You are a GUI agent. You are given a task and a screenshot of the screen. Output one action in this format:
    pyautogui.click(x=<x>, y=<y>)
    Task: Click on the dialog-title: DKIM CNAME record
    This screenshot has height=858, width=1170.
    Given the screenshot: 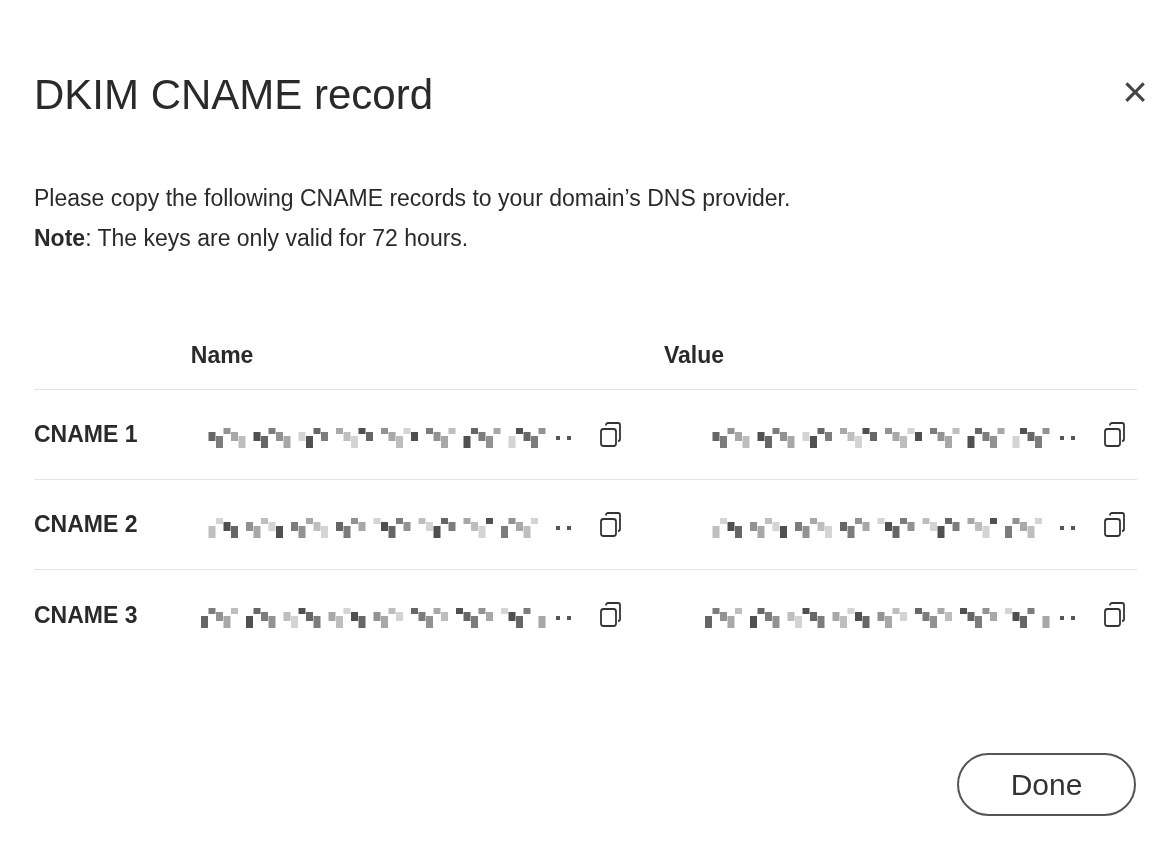 What is the action you would take?
    pyautogui.click(x=234, y=95)
    